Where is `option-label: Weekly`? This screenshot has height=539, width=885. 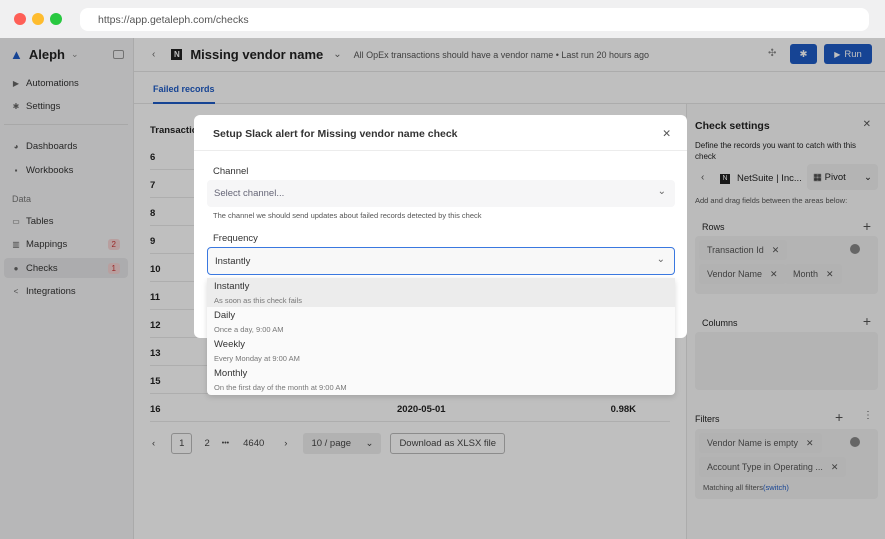 option-label: Weekly is located at coordinates (229, 344).